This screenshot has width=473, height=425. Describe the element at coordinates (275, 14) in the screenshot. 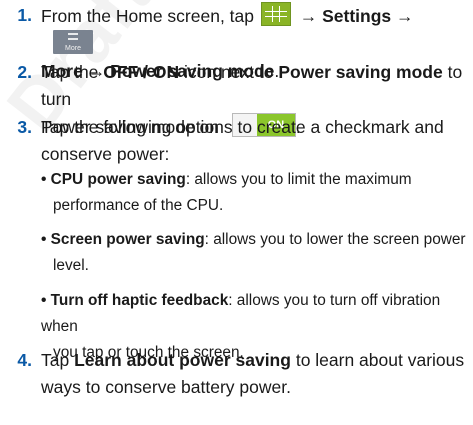

I see `apps-grid-icon` at that location.